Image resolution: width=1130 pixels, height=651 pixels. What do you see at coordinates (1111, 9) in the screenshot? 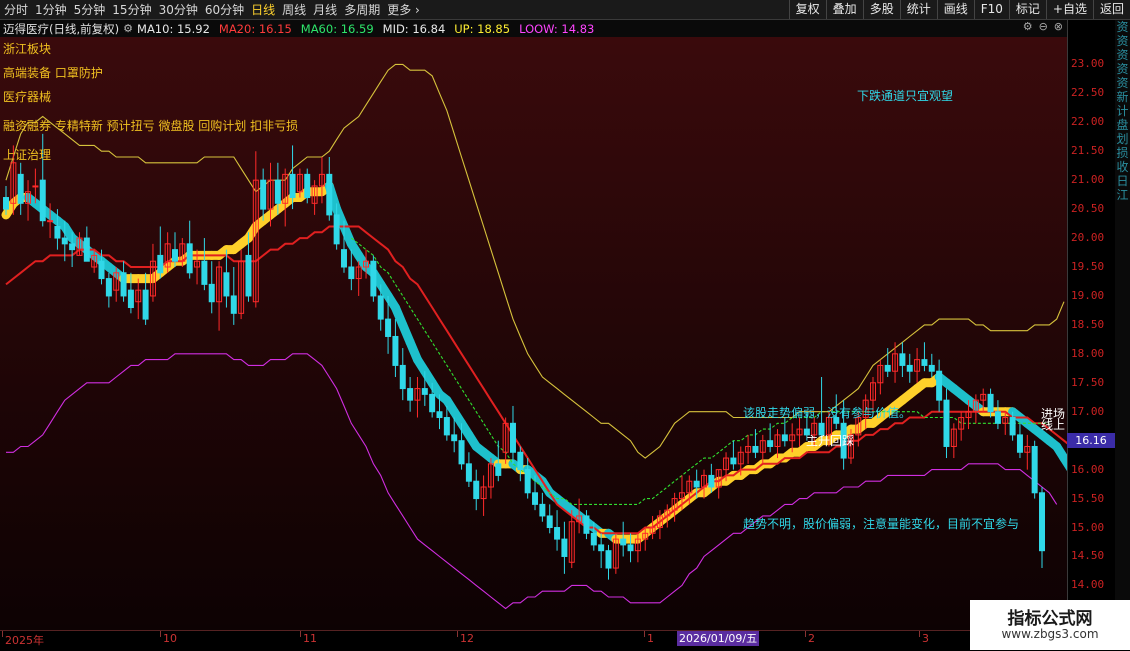
I see `toolbar-button-8: 返回` at bounding box center [1111, 9].